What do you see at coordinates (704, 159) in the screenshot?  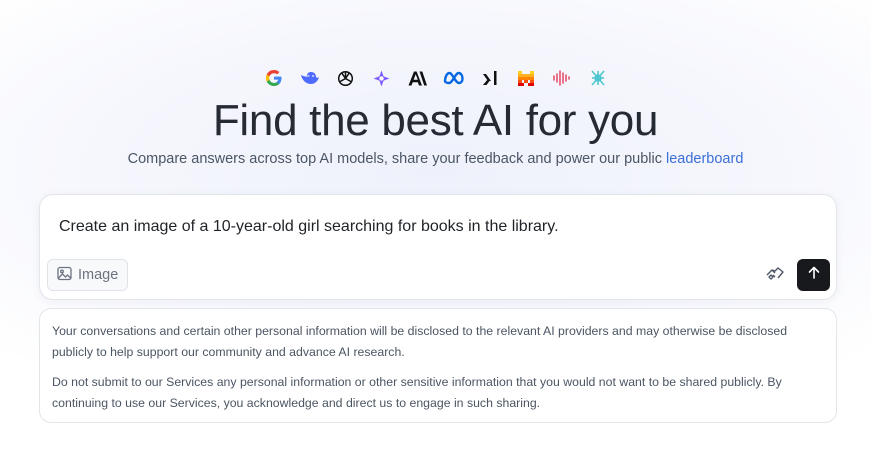 I see `leaderboard-link: leaderboard` at bounding box center [704, 159].